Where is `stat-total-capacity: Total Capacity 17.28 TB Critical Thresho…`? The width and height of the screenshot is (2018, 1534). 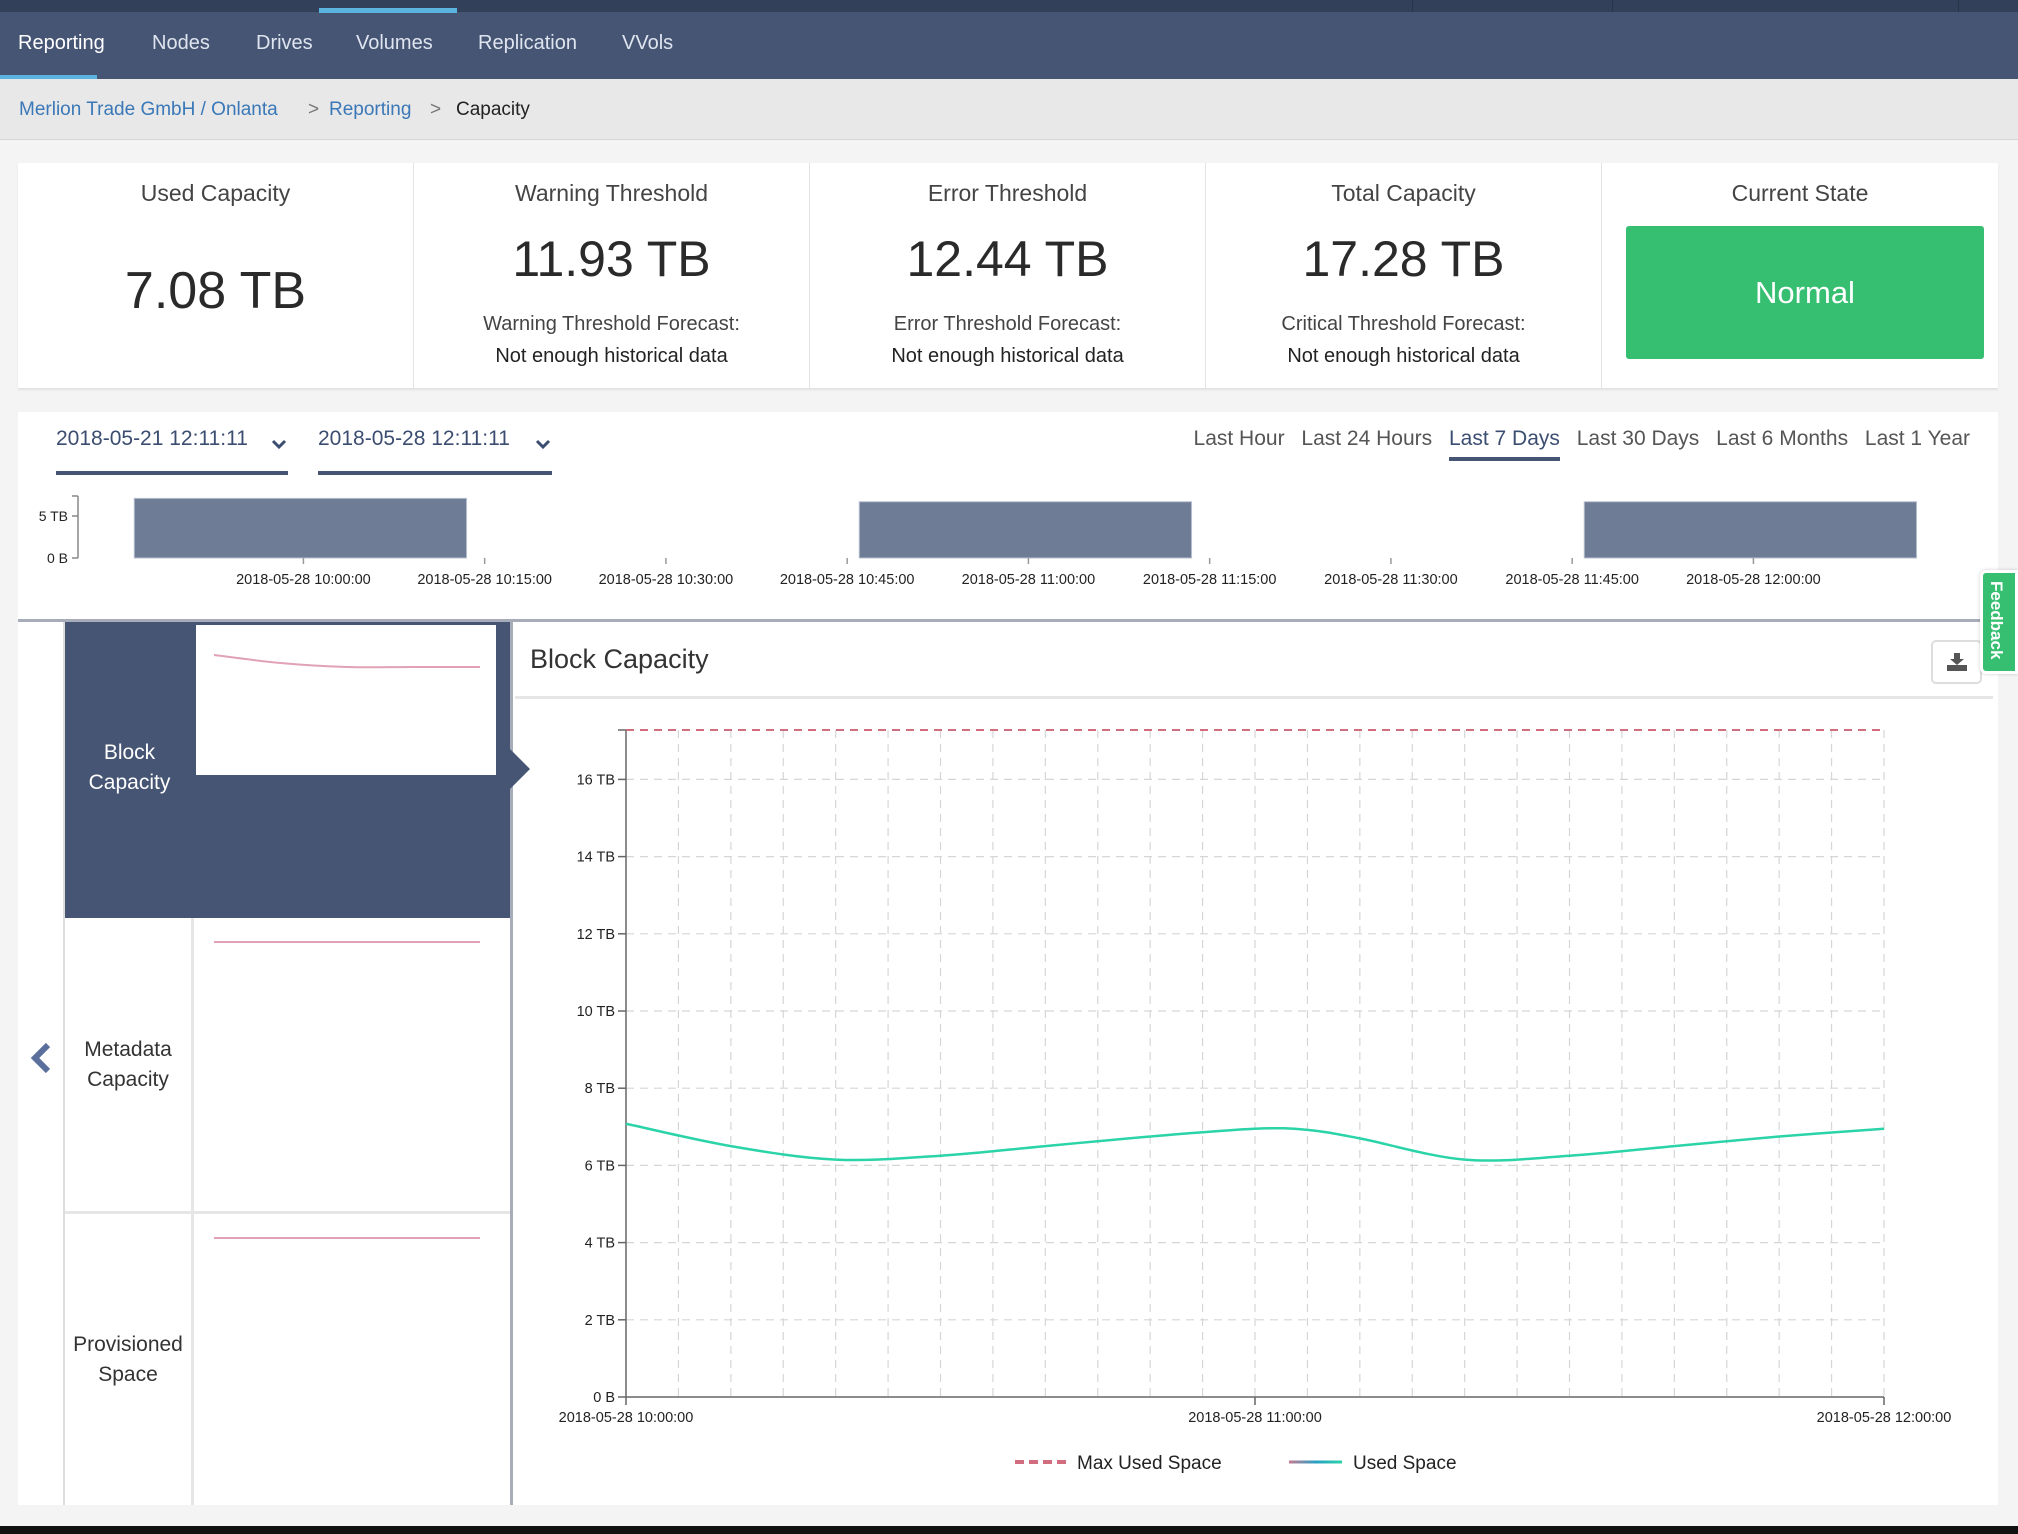
stat-total-capacity: Total Capacity 17.28 TB Critical Thresho… is located at coordinates (1404, 275).